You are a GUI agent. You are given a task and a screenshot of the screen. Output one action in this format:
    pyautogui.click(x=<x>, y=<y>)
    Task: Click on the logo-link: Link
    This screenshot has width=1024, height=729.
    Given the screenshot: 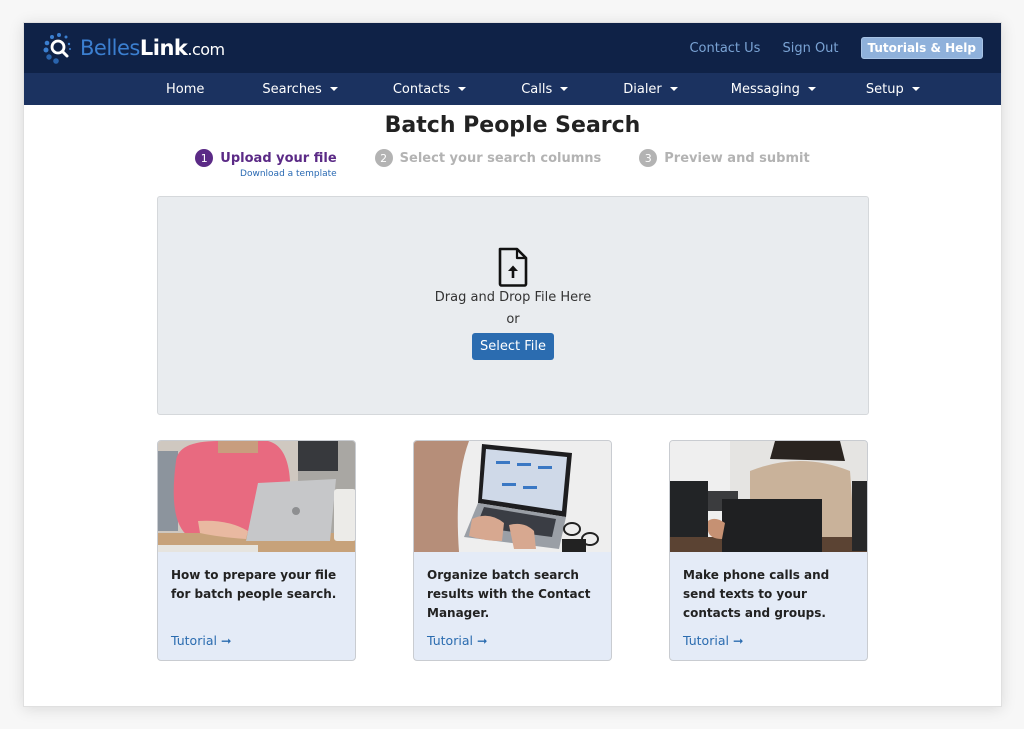 What is the action you would take?
    pyautogui.click(x=163, y=48)
    